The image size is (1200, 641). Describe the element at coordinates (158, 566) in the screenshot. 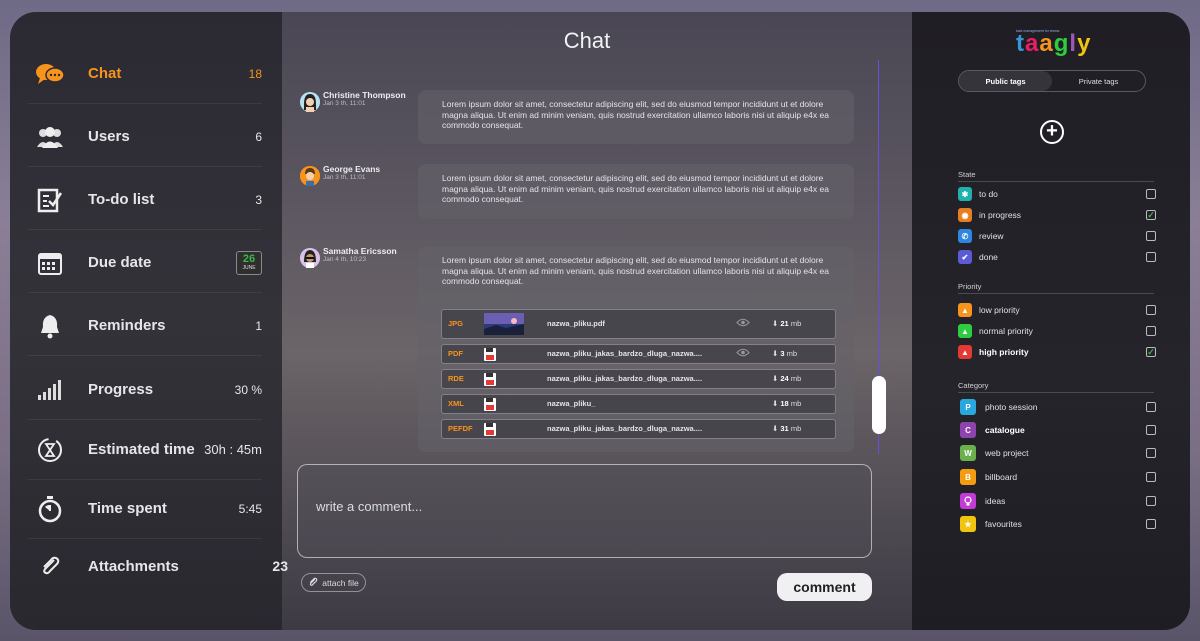

I see `sidebar-item-attachments: Attachments 23` at that location.